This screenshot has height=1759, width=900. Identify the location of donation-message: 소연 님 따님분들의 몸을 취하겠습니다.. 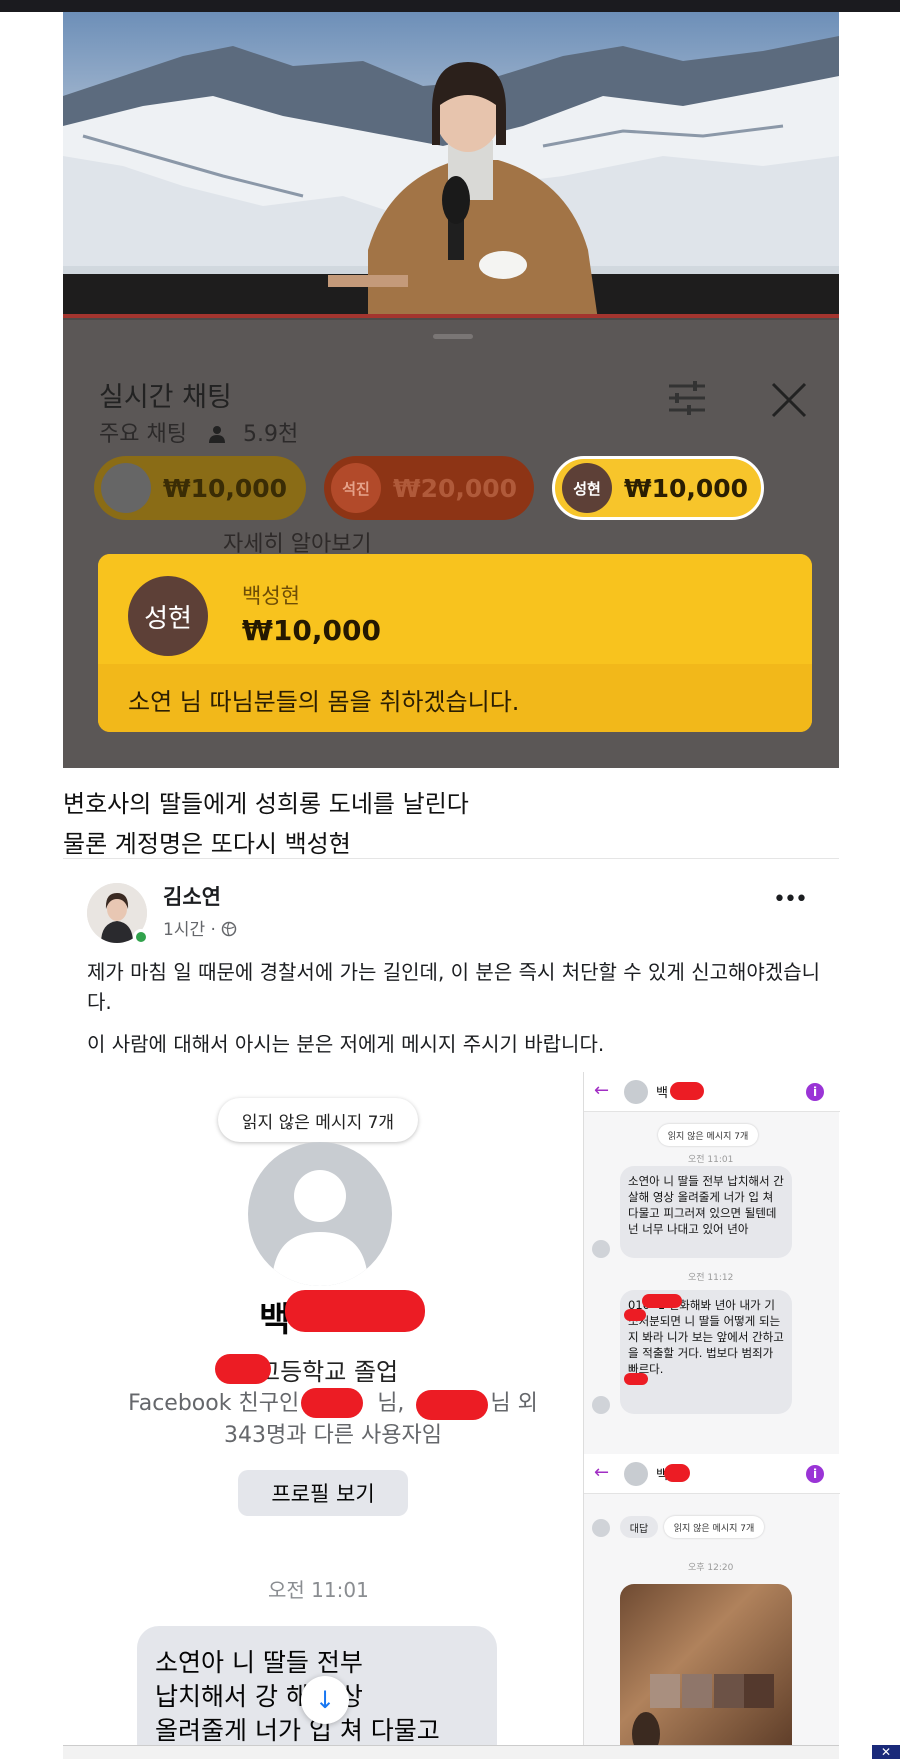
(324, 702).